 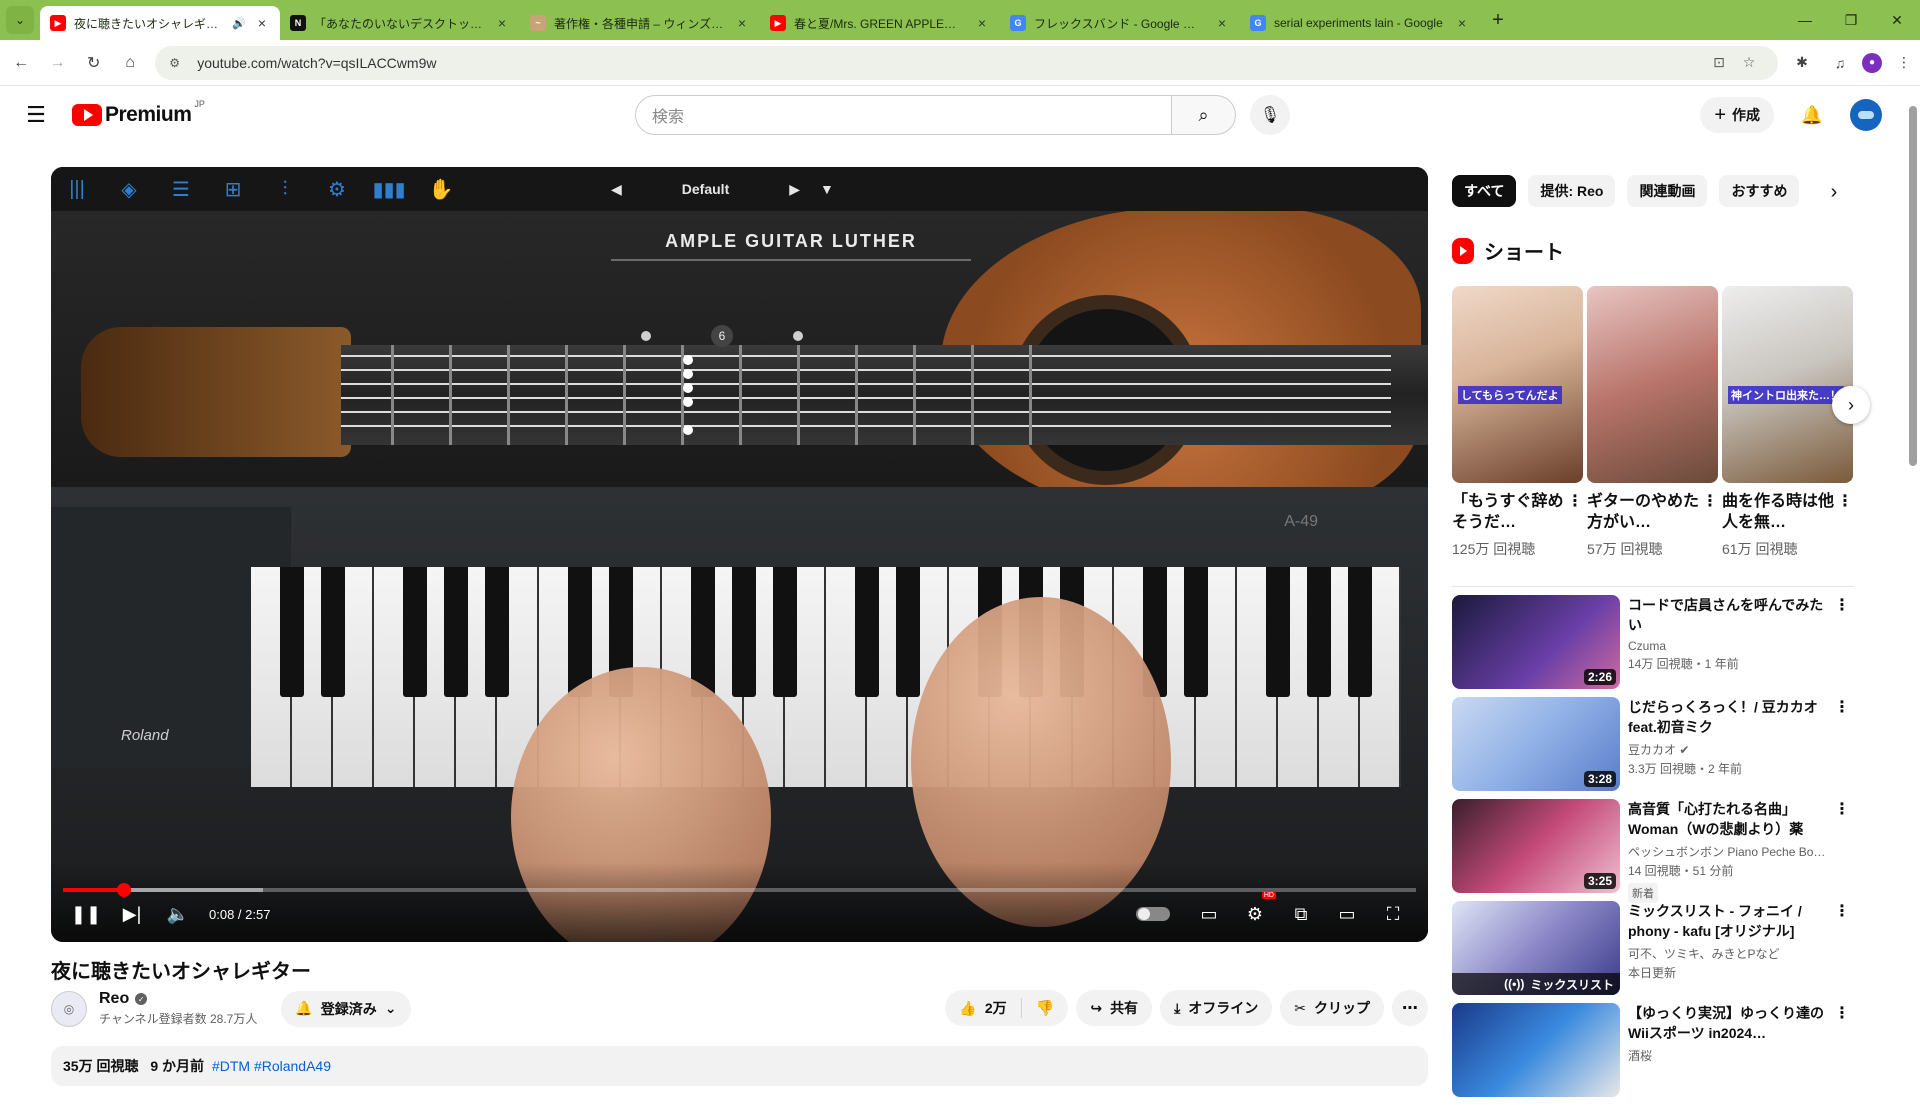 What do you see at coordinates (1812, 115) in the screenshot?
I see `notifications-bell-icon: 🔔` at bounding box center [1812, 115].